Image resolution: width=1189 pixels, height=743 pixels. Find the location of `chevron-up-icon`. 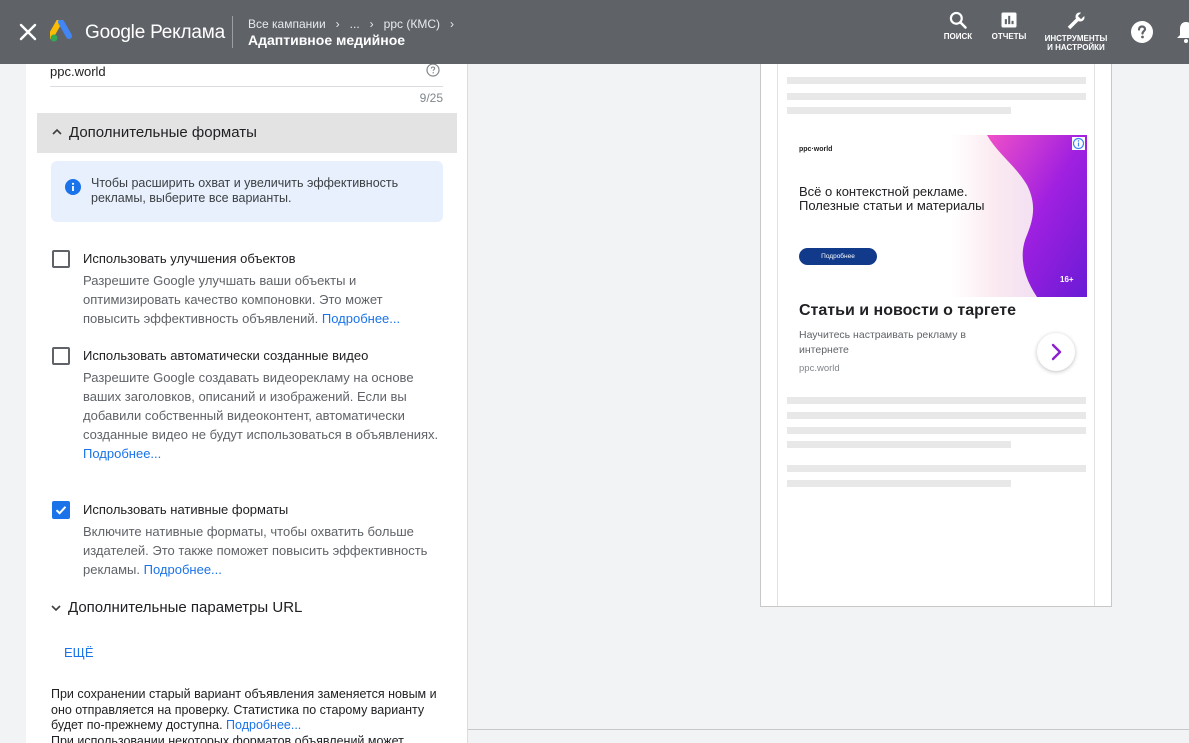

chevron-up-icon is located at coordinates (57, 131).